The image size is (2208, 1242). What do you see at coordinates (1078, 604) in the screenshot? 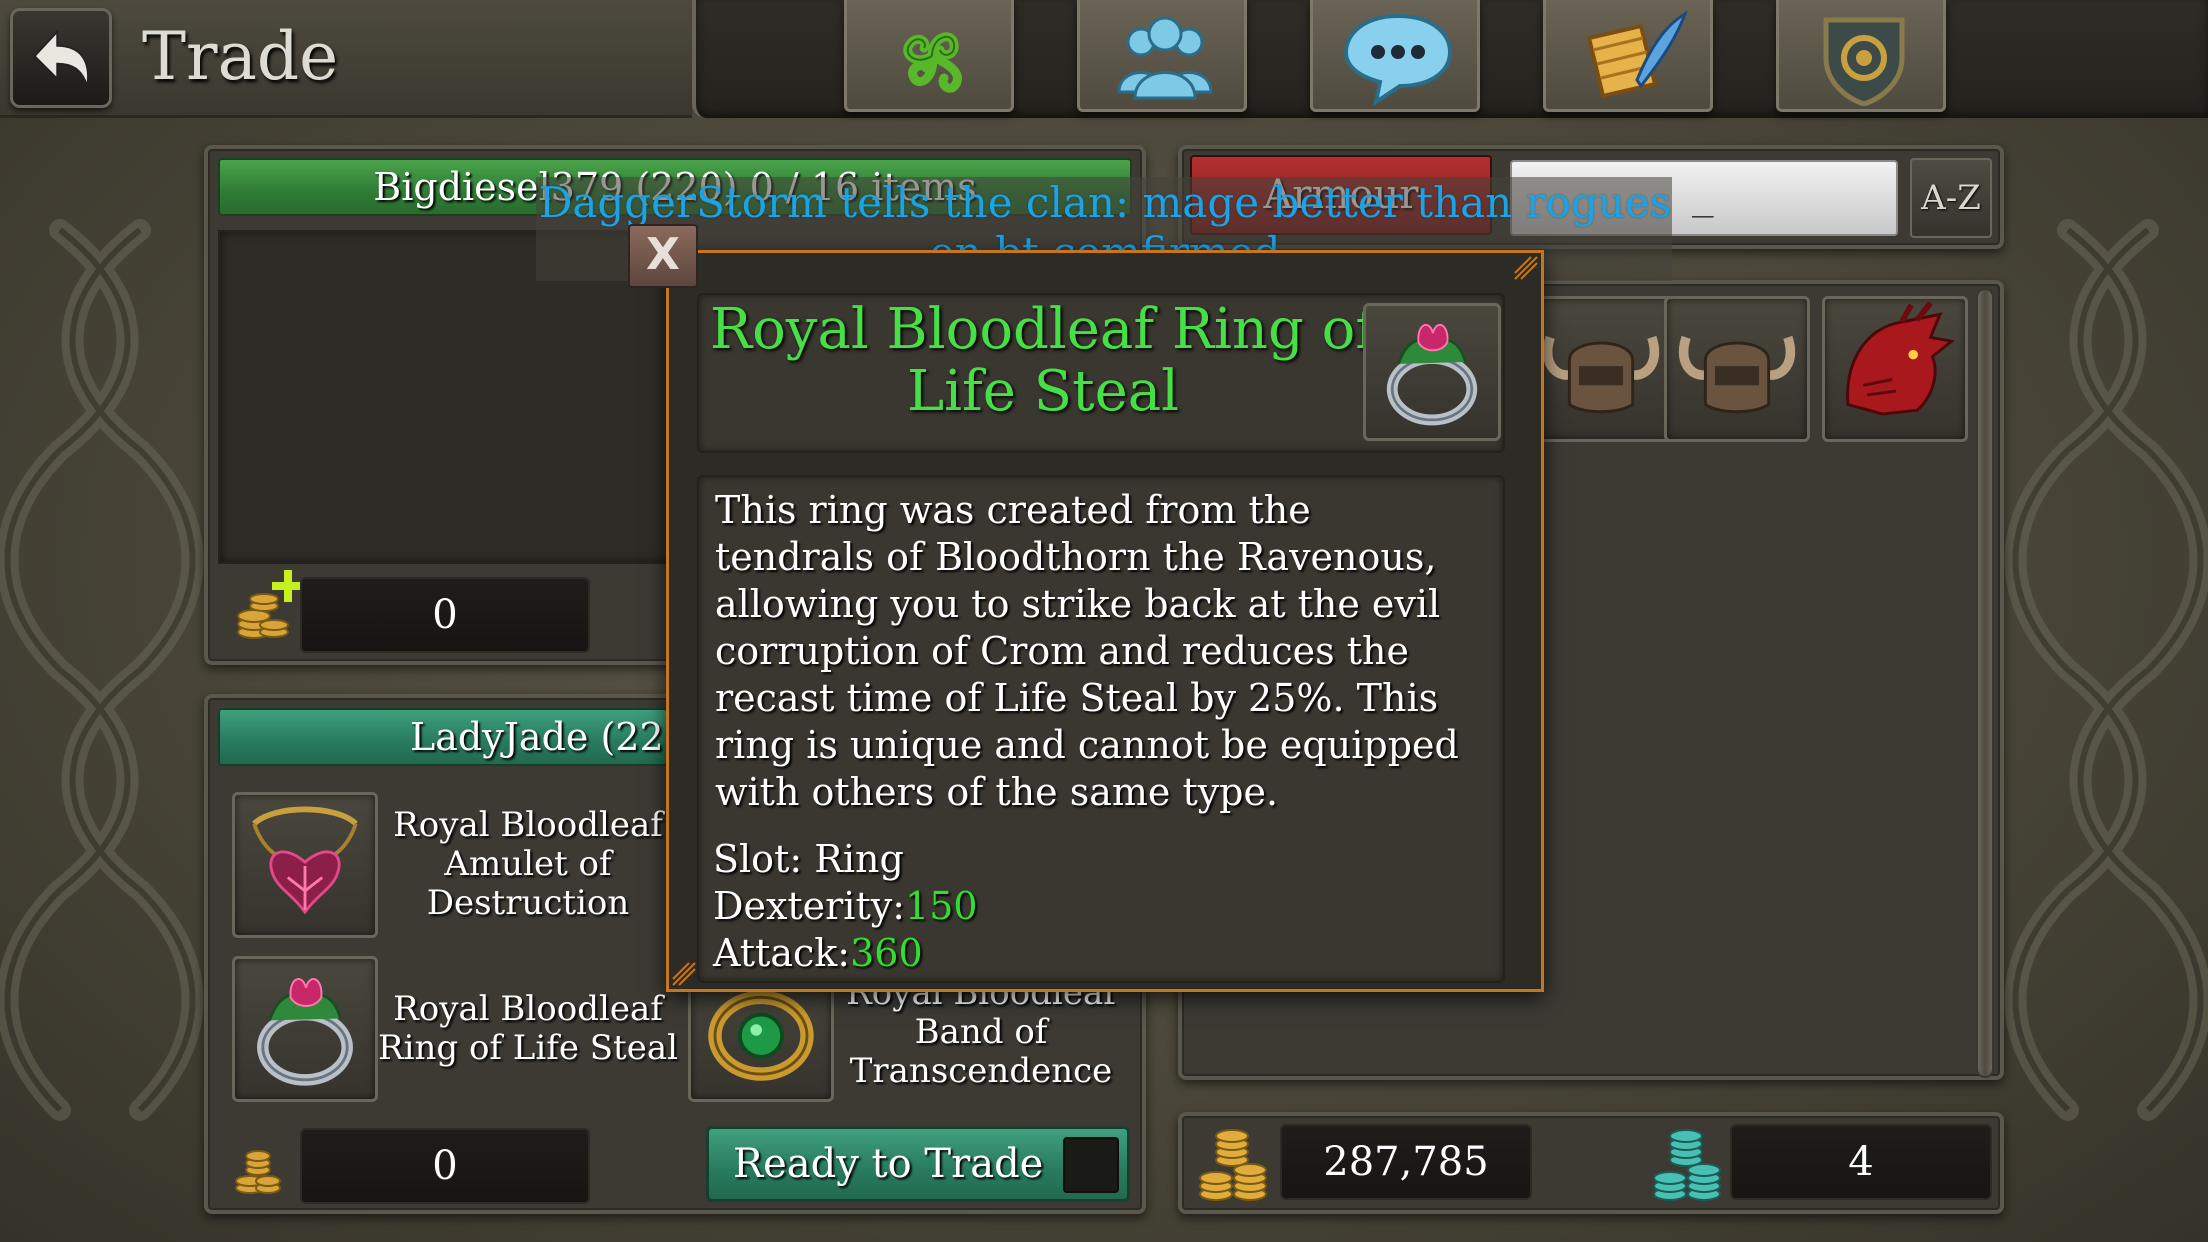
I see `description-line: allowing you to strike back at the evil` at bounding box center [1078, 604].